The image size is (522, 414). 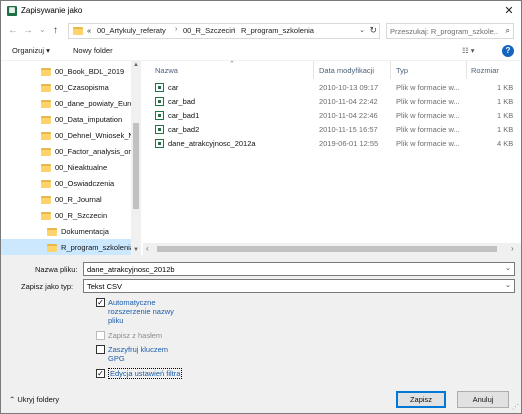 I want to click on organize-button: Organizuj ▾, so click(x=31, y=50).